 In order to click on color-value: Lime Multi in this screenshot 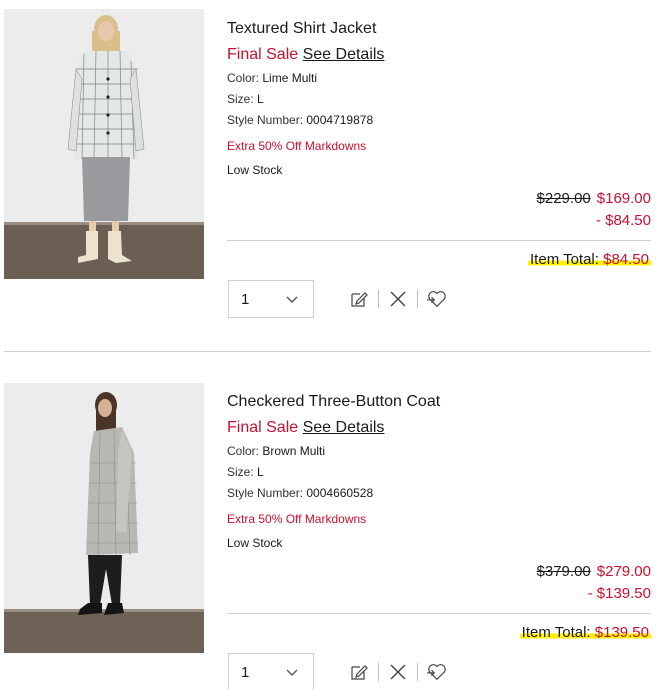, I will do `click(290, 78)`.